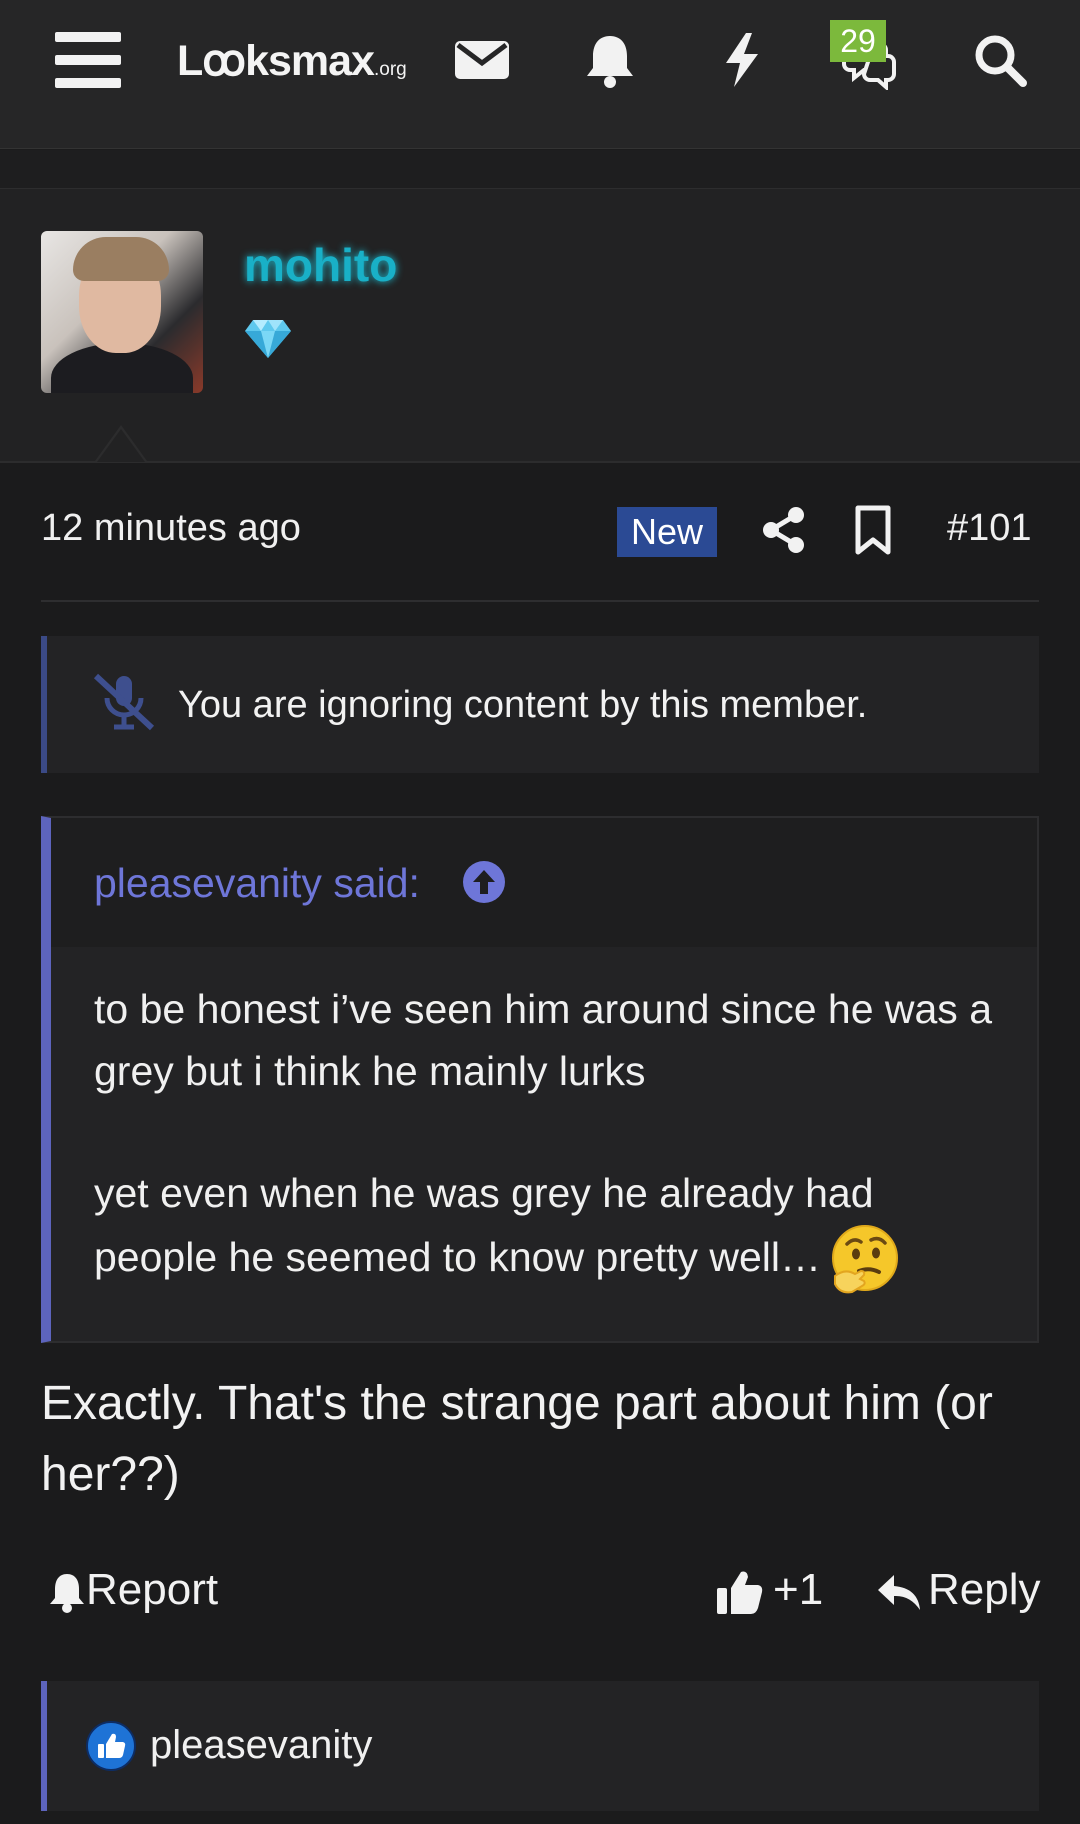 Image resolution: width=1080 pixels, height=1824 pixels. What do you see at coordinates (523, 705) in the screenshot?
I see `ignored-content-text: You are ignoring content by this member.` at bounding box center [523, 705].